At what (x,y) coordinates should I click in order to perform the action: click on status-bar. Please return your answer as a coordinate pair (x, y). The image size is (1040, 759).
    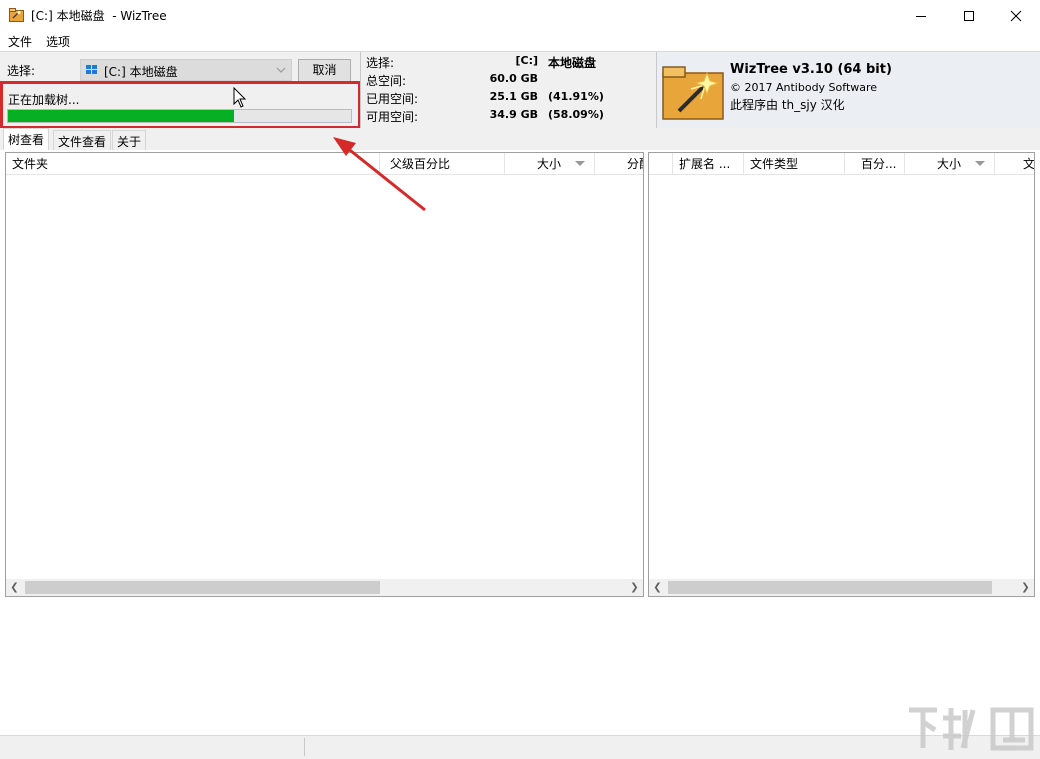
    Looking at the image, I should click on (520, 747).